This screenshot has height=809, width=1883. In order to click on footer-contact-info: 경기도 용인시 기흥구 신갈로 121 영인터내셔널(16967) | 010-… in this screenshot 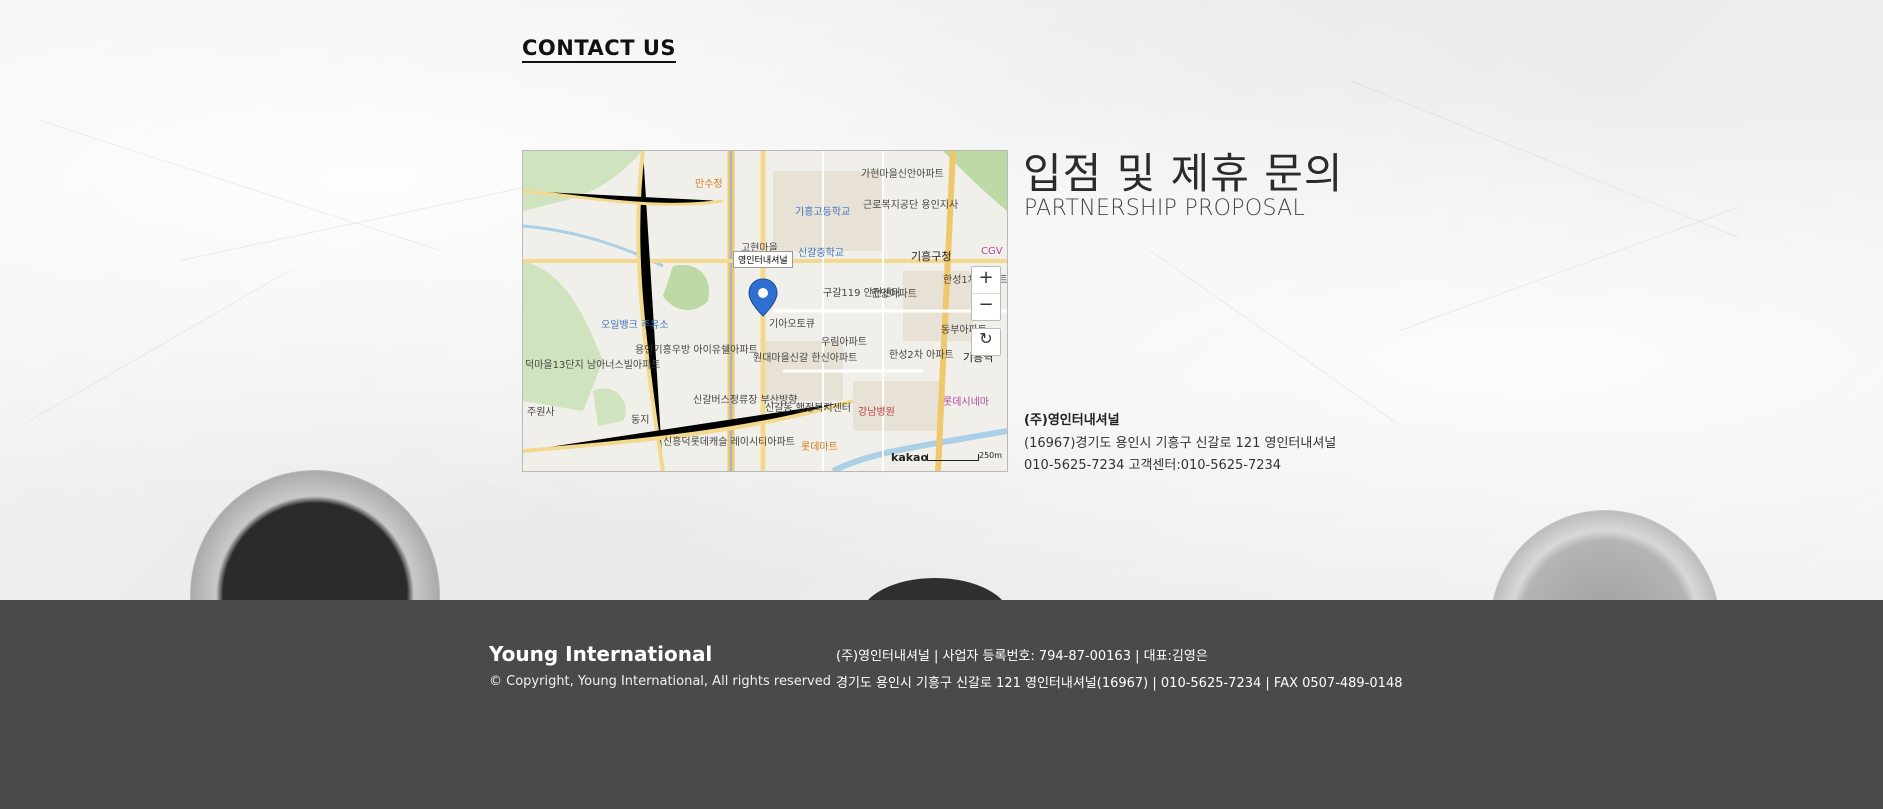, I will do `click(1119, 683)`.